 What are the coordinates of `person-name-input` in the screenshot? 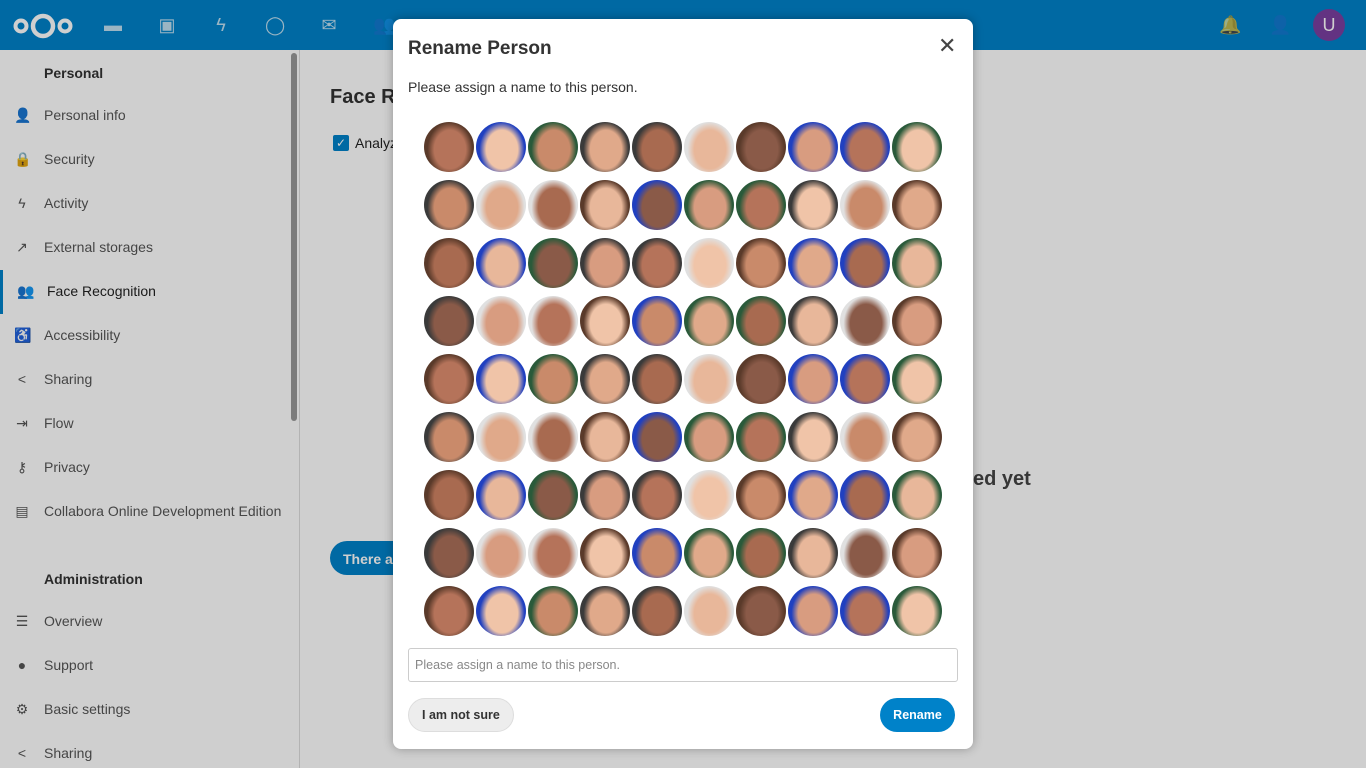 It's located at (683, 665).